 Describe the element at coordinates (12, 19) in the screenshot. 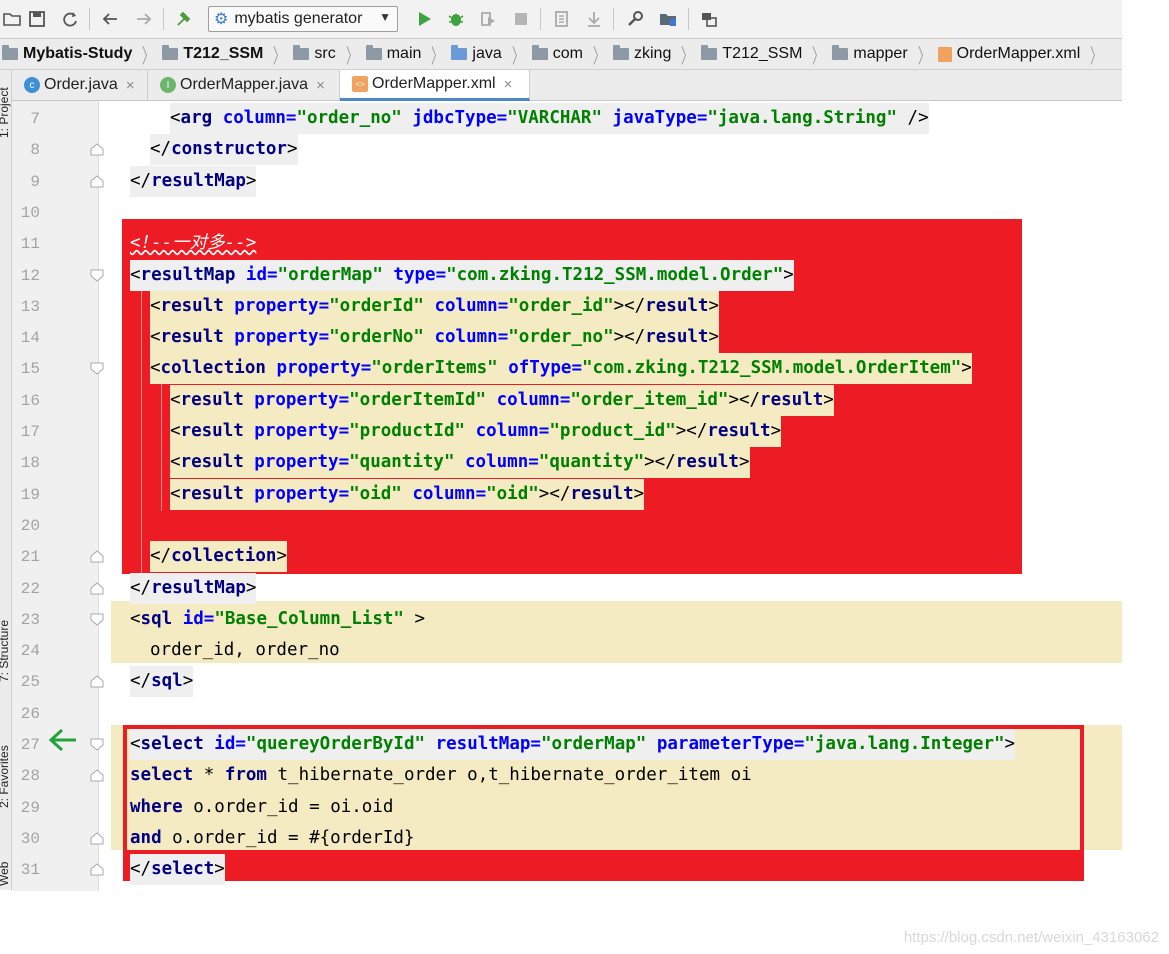

I see `open-folder-icon` at that location.